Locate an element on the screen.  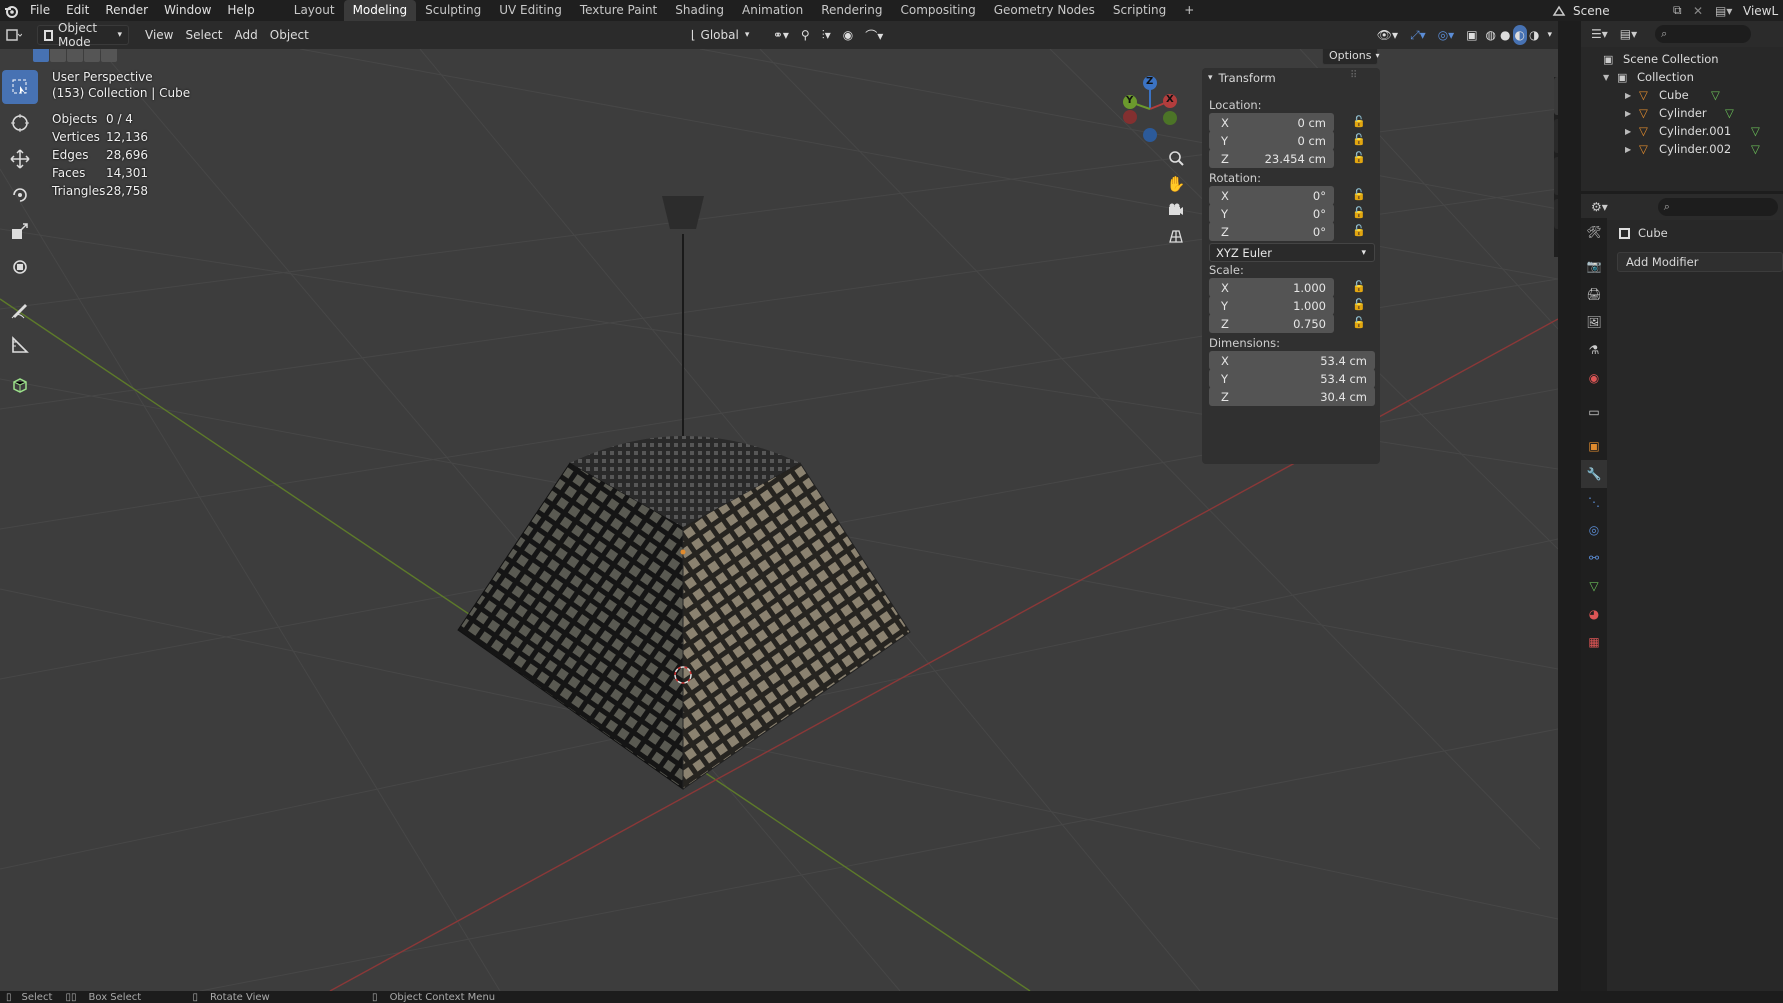
editor-type-icon: ⚙▾ is located at coordinates (1599, 207).